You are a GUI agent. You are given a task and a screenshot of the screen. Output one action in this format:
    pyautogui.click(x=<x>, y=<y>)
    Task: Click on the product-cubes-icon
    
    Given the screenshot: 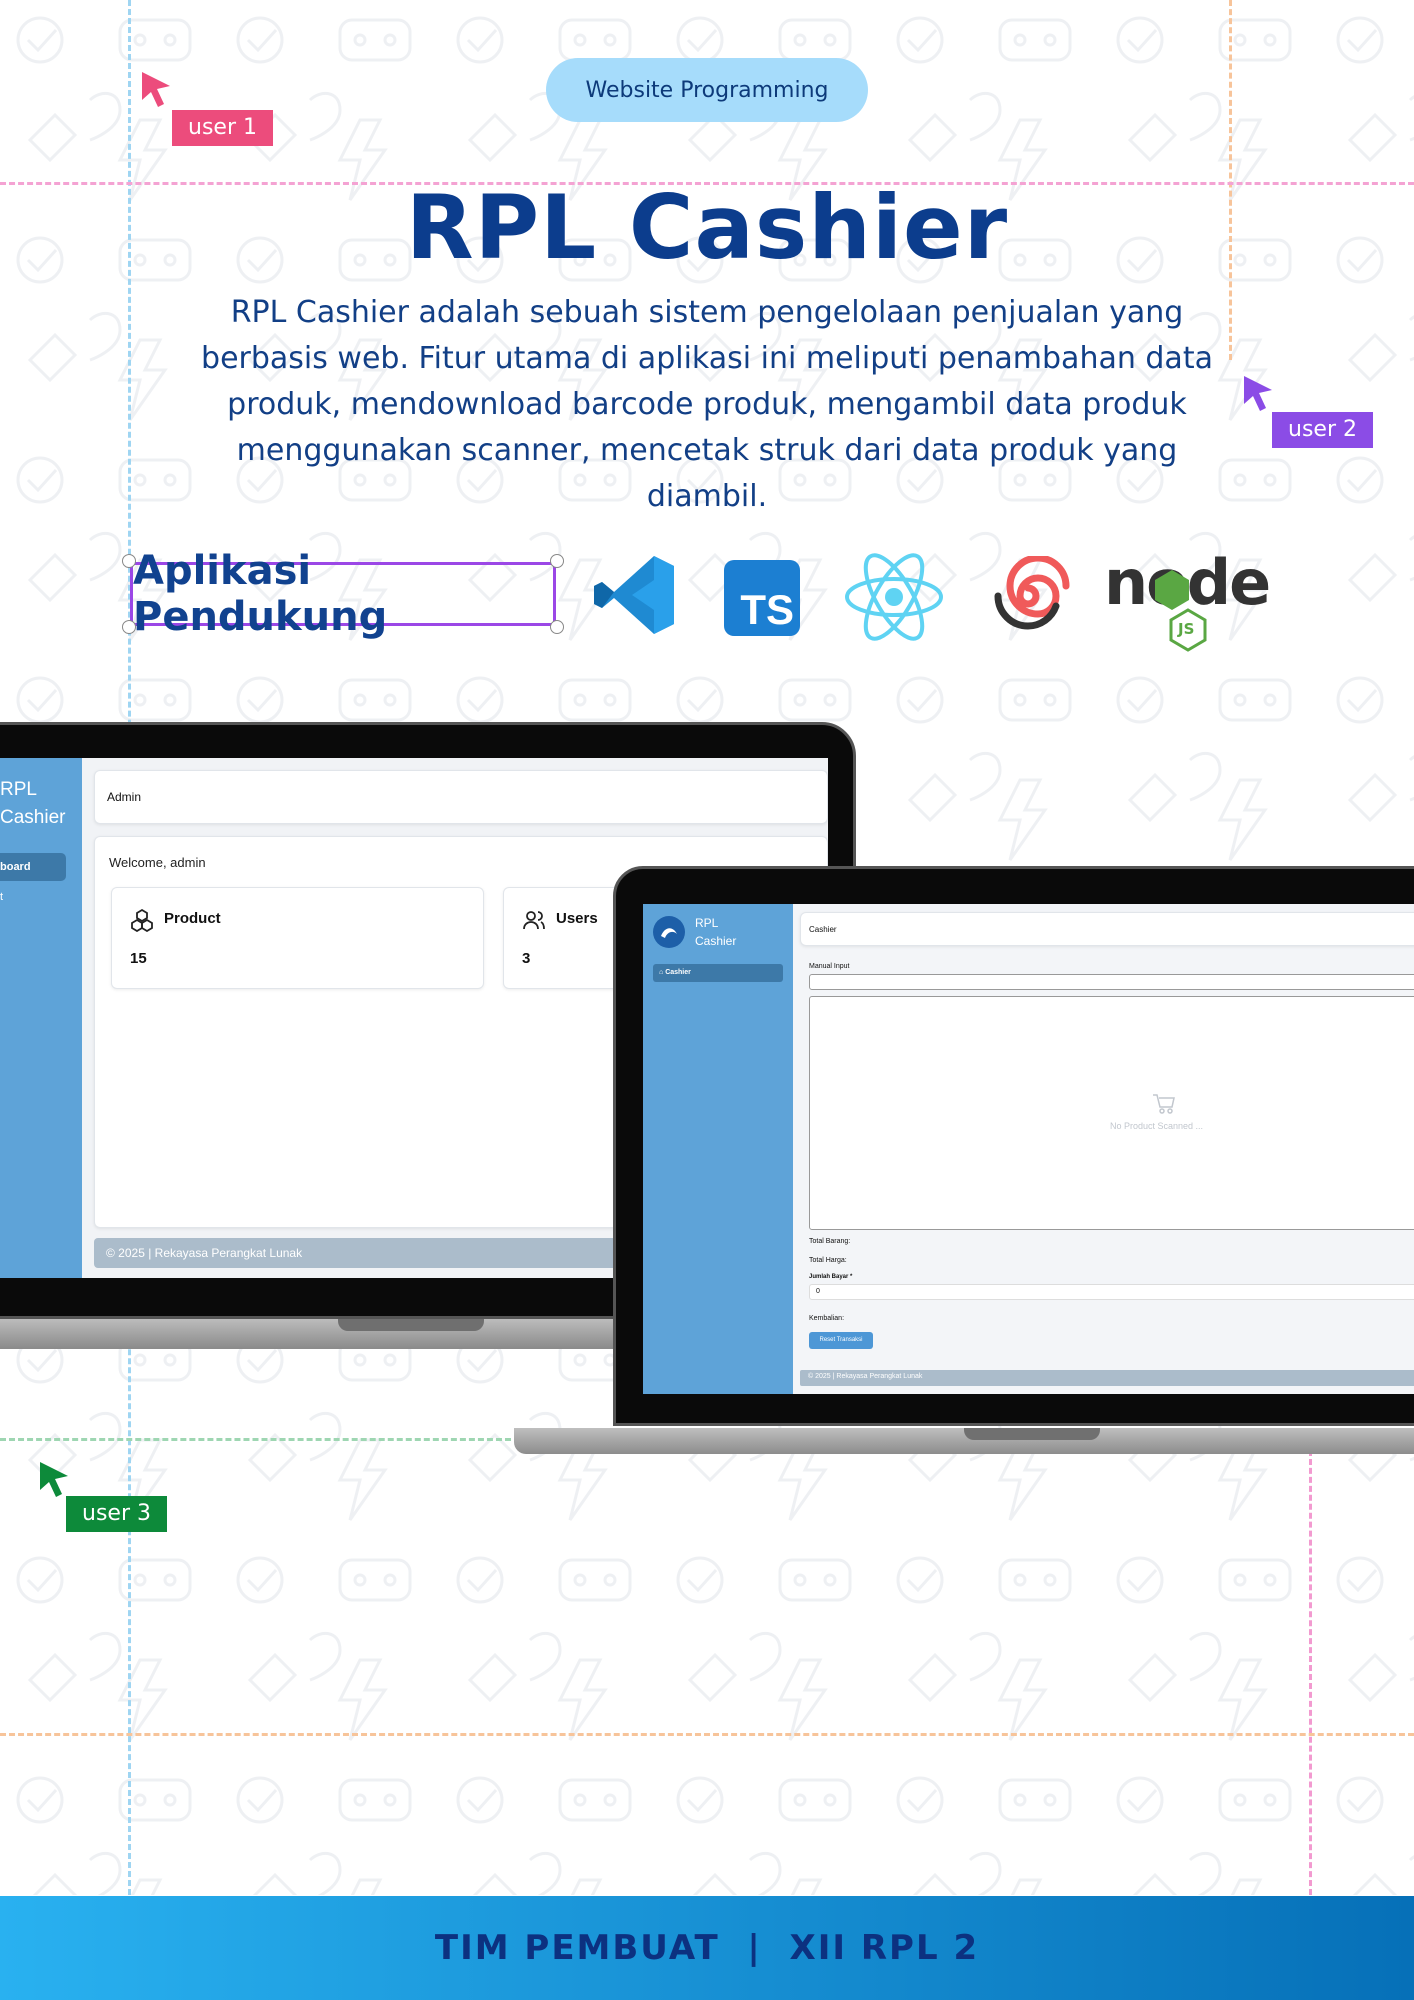 What is the action you would take?
    pyautogui.click(x=142, y=920)
    